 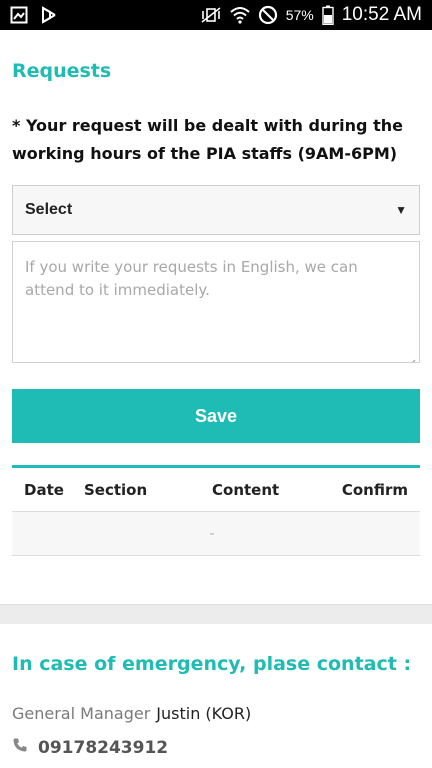 What do you see at coordinates (240, 15) in the screenshot?
I see `wifi-icon` at bounding box center [240, 15].